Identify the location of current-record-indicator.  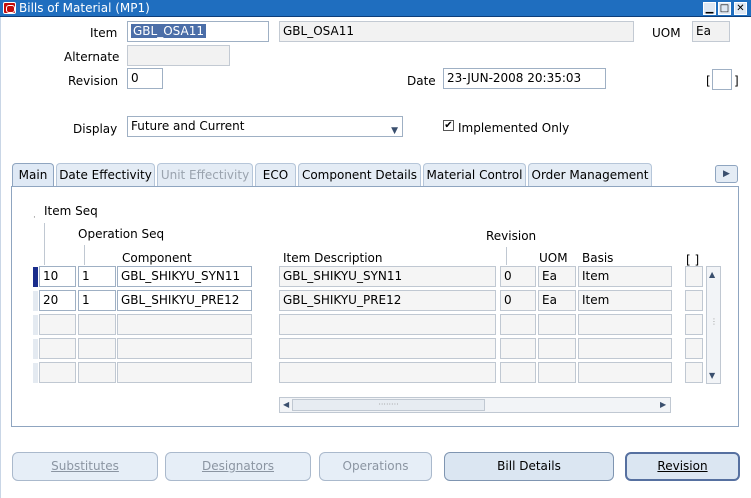
(35, 277).